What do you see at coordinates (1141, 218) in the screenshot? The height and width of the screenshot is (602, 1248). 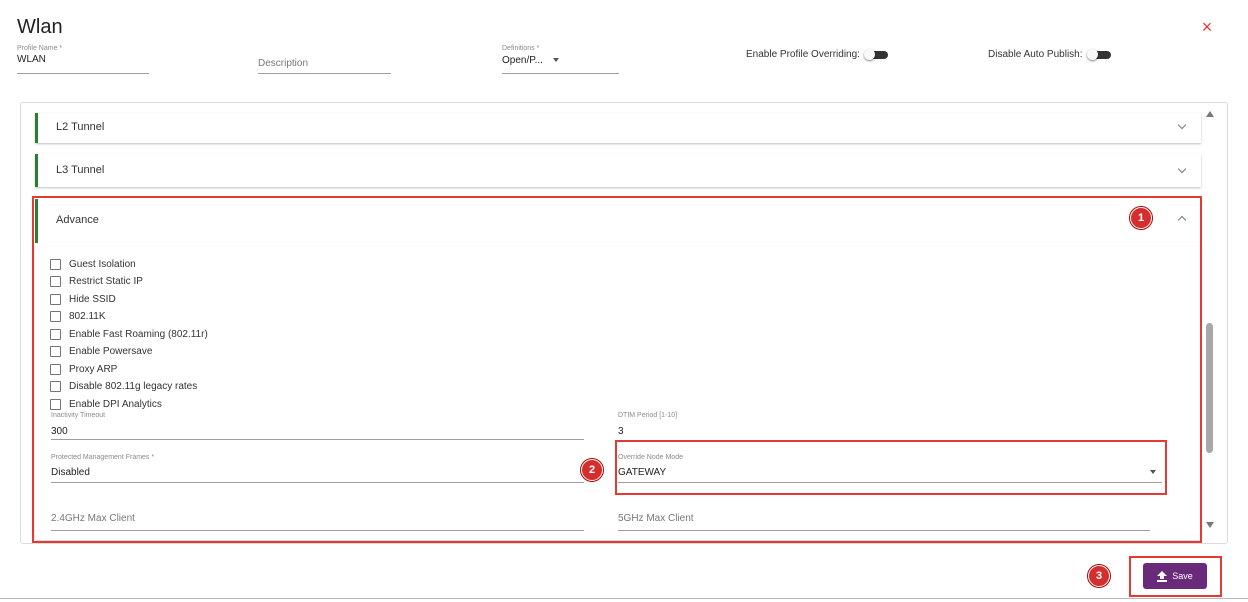 I see `annotation-badge-1: 1` at bounding box center [1141, 218].